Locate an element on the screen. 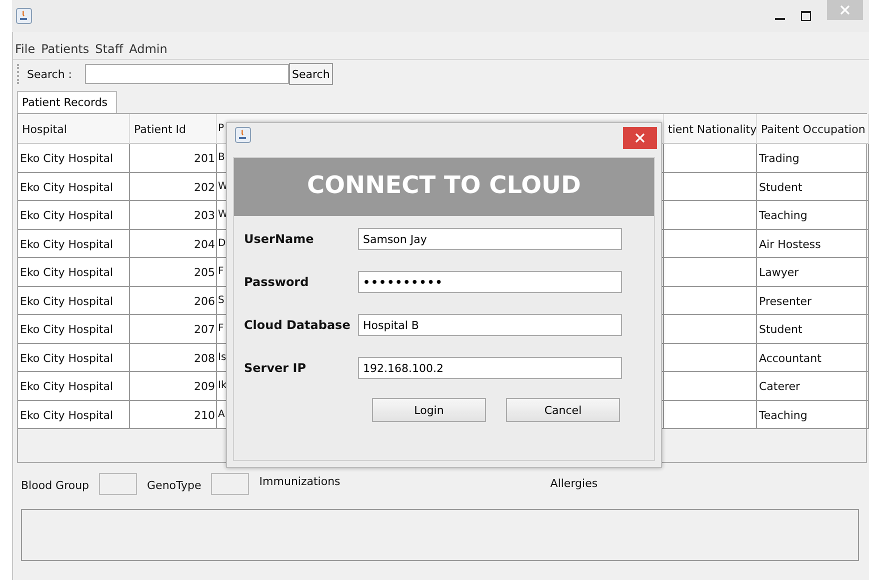 This screenshot has width=869, height=580. column-header: Hospital is located at coordinates (74, 129).